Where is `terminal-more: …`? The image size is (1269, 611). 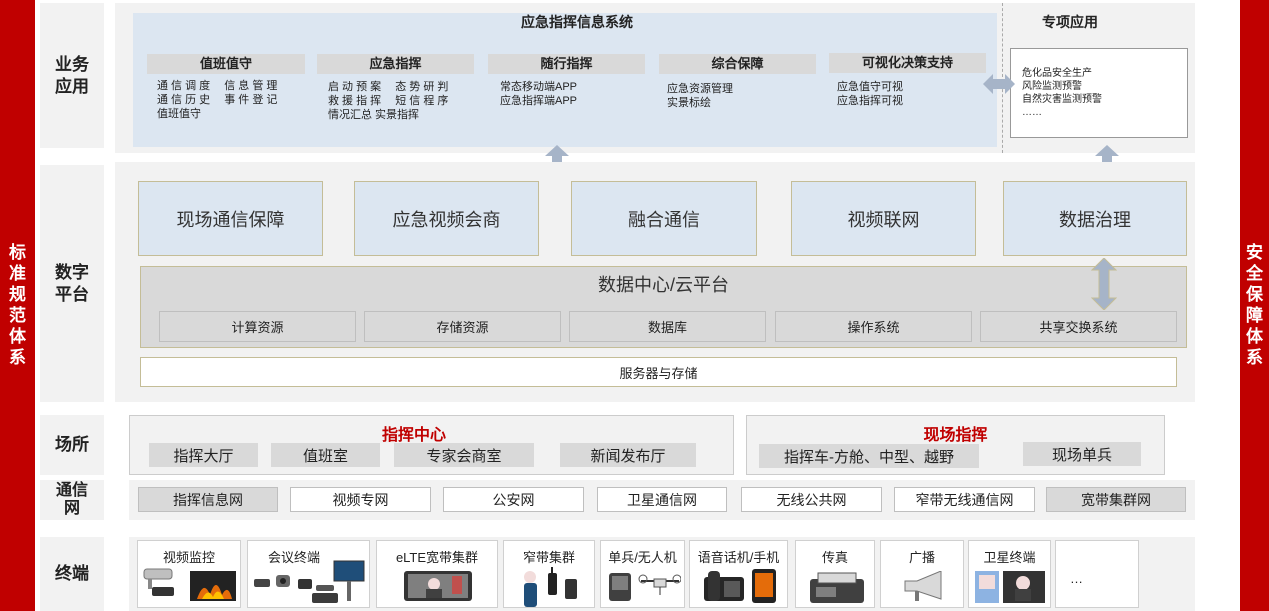 terminal-more: … is located at coordinates (1097, 574).